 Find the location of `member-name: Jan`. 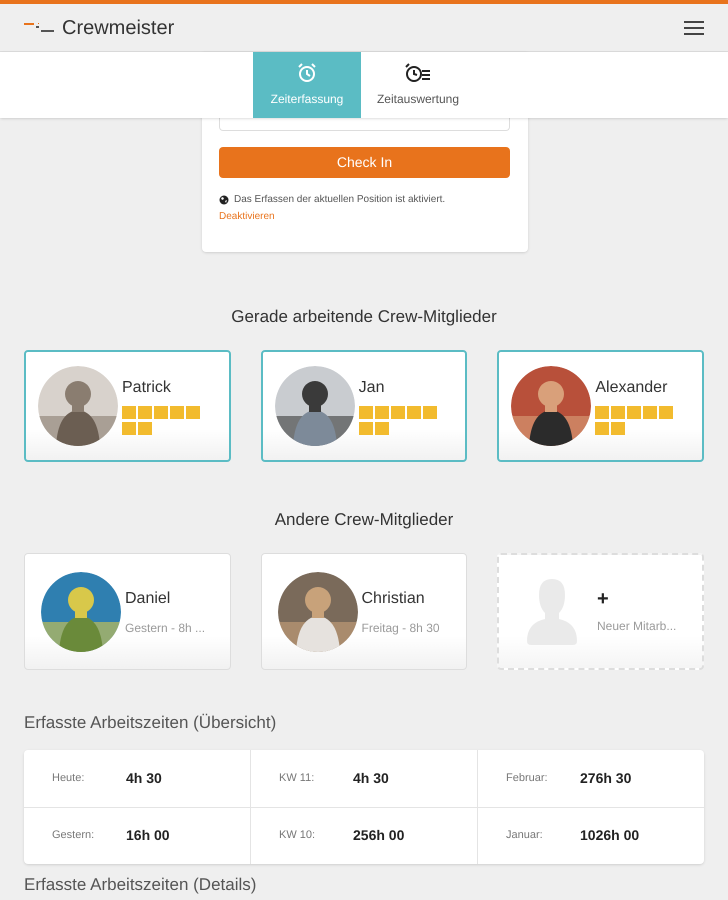

member-name: Jan is located at coordinates (372, 388).